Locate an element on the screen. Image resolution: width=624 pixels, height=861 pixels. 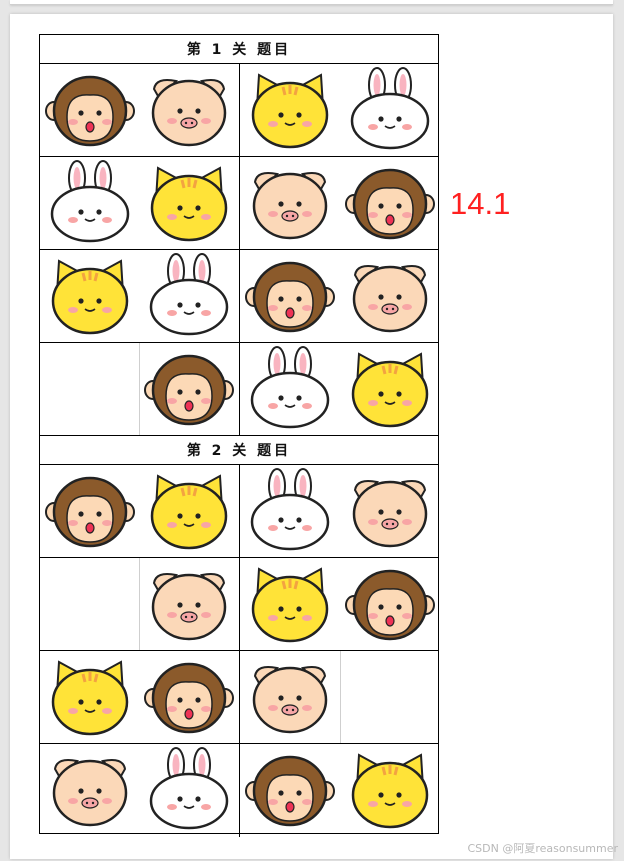
previous-page-edge is located at coordinates (311, 2).